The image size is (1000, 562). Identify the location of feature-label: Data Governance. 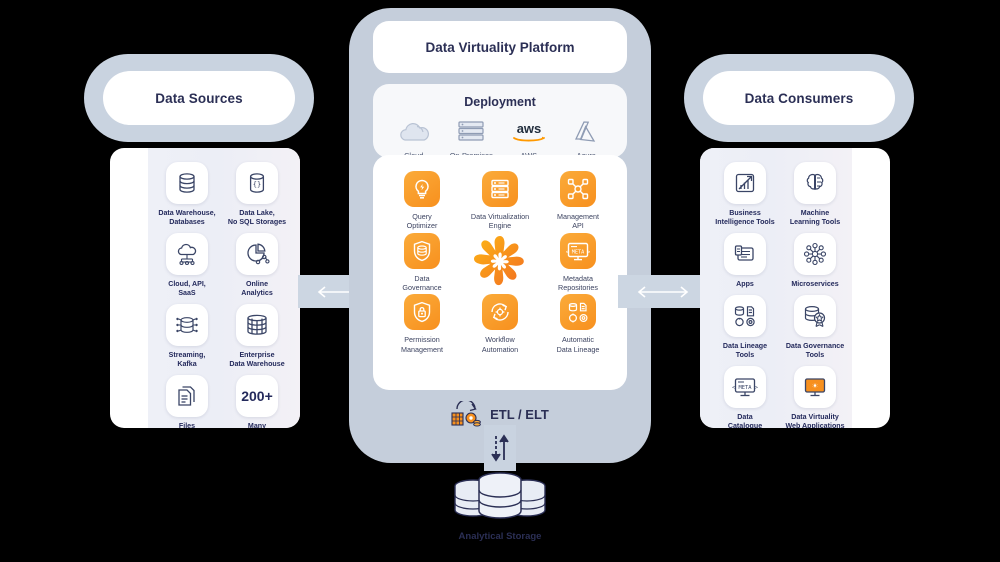
(422, 283).